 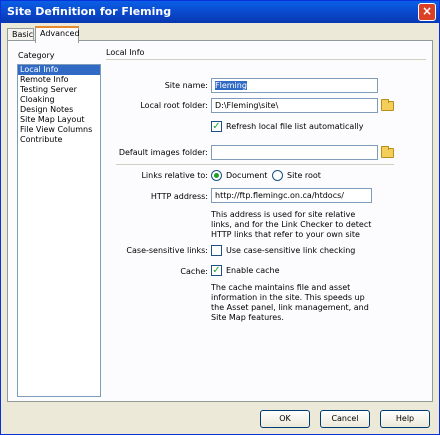 I want to click on category-item-local-info: Local Info, so click(x=59, y=70).